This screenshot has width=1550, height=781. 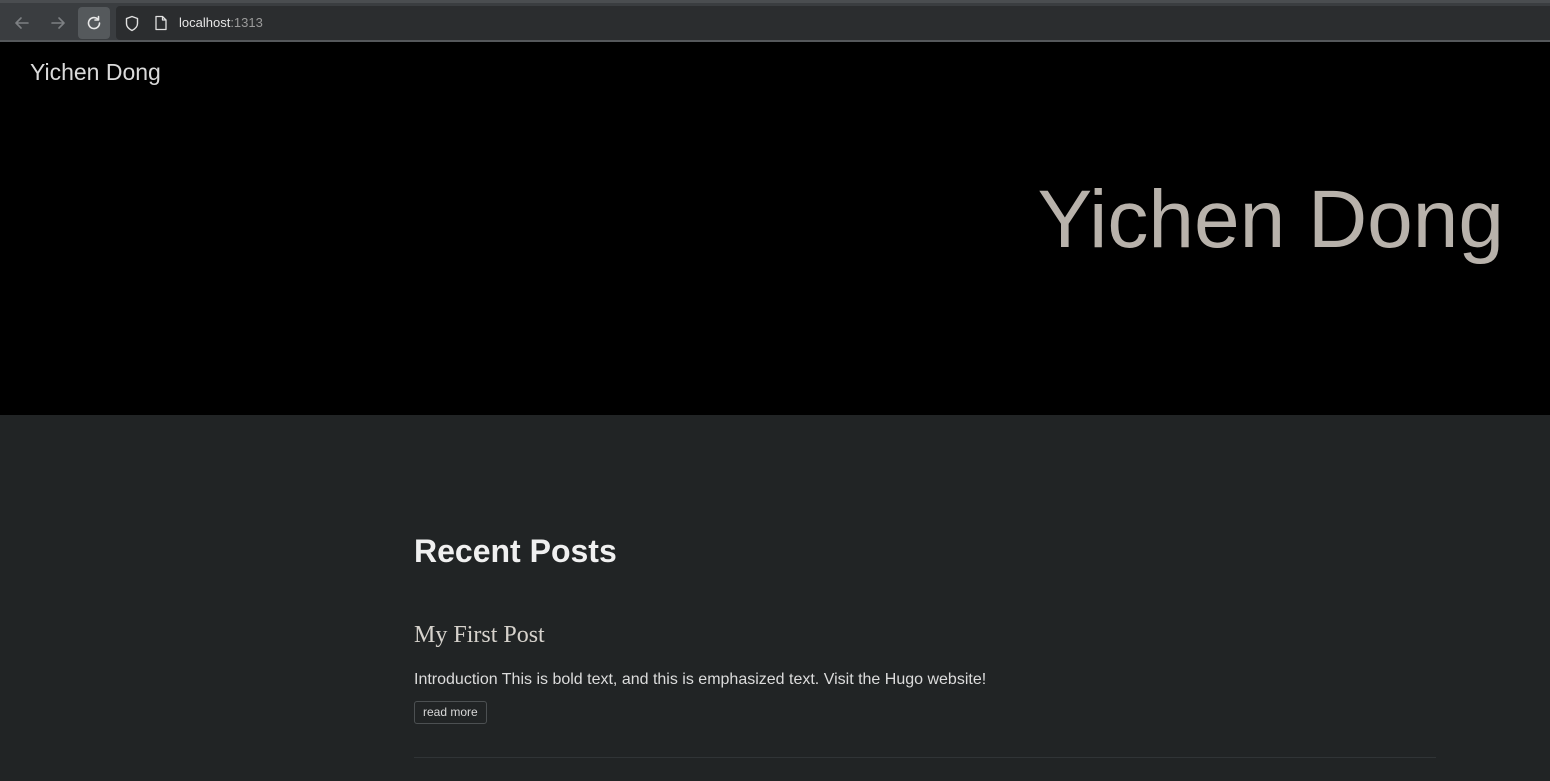 I want to click on reload-button, so click(x=94, y=23).